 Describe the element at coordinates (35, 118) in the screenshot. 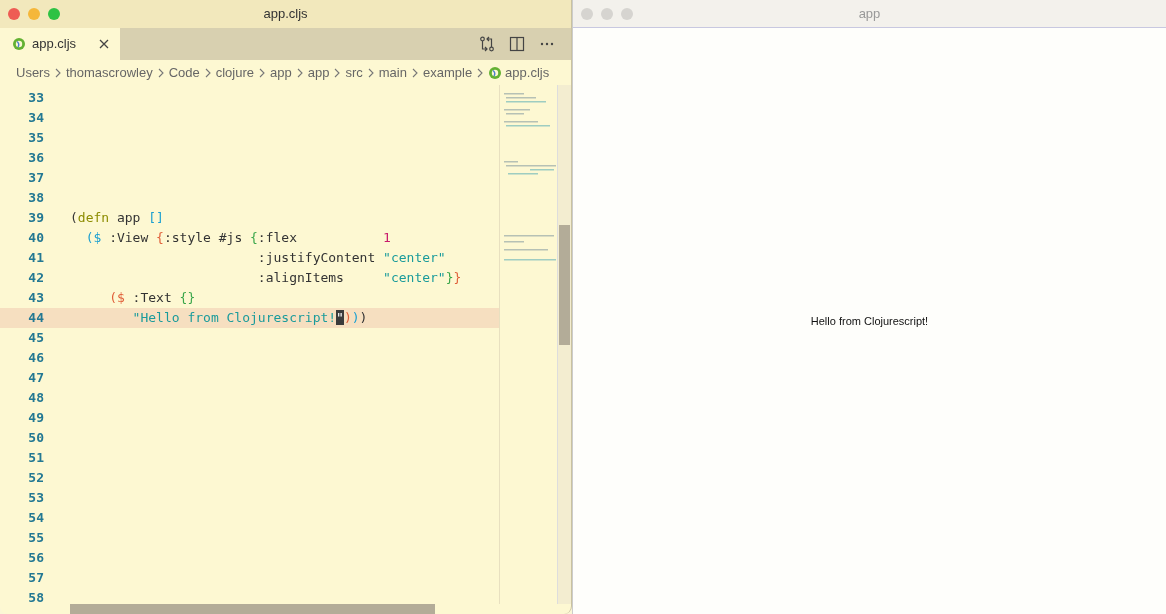

I see `line-number: 34` at that location.